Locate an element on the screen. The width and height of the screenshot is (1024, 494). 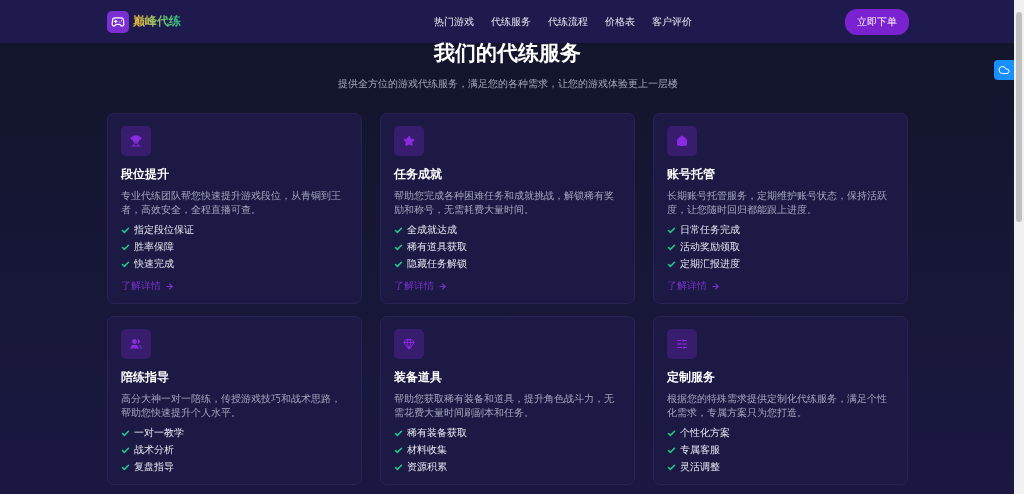
card-title: 账号托管 is located at coordinates (691, 174).